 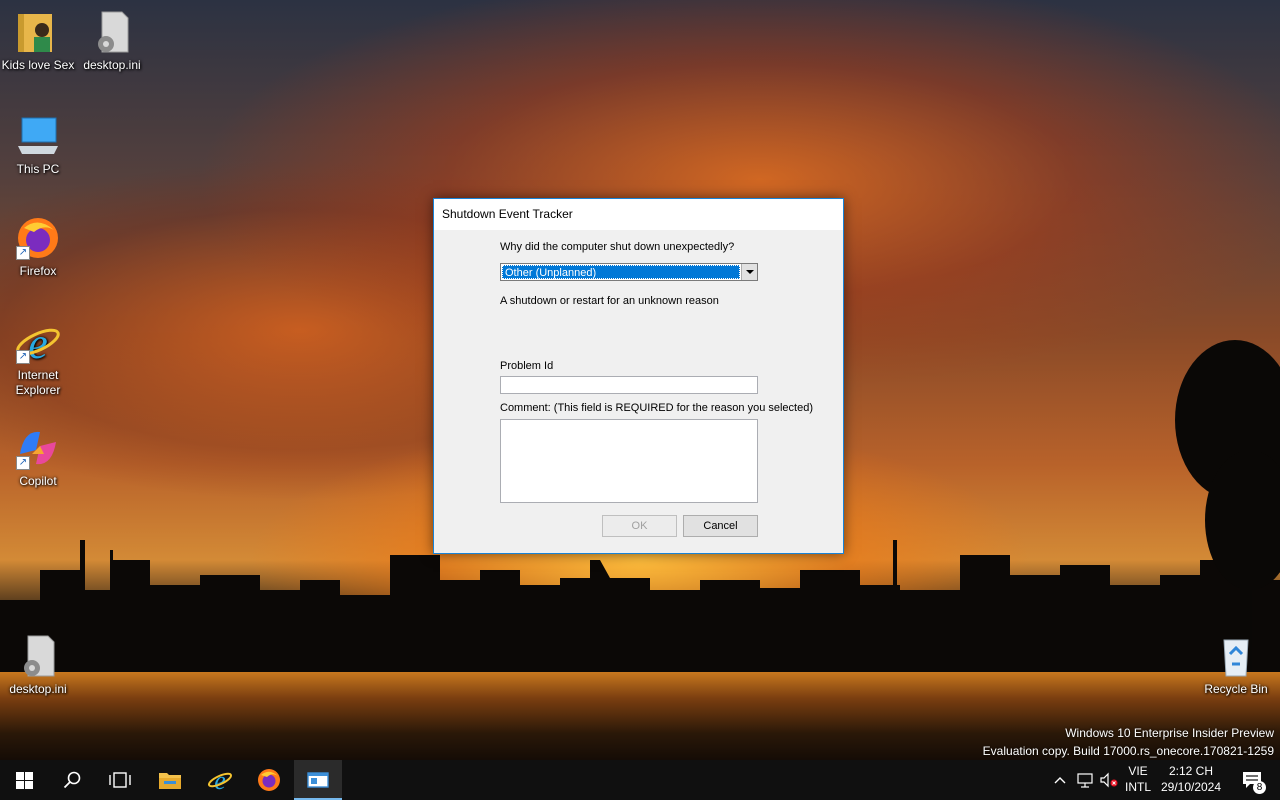 I want to click on active-window-taskbar-button, so click(x=318, y=780).